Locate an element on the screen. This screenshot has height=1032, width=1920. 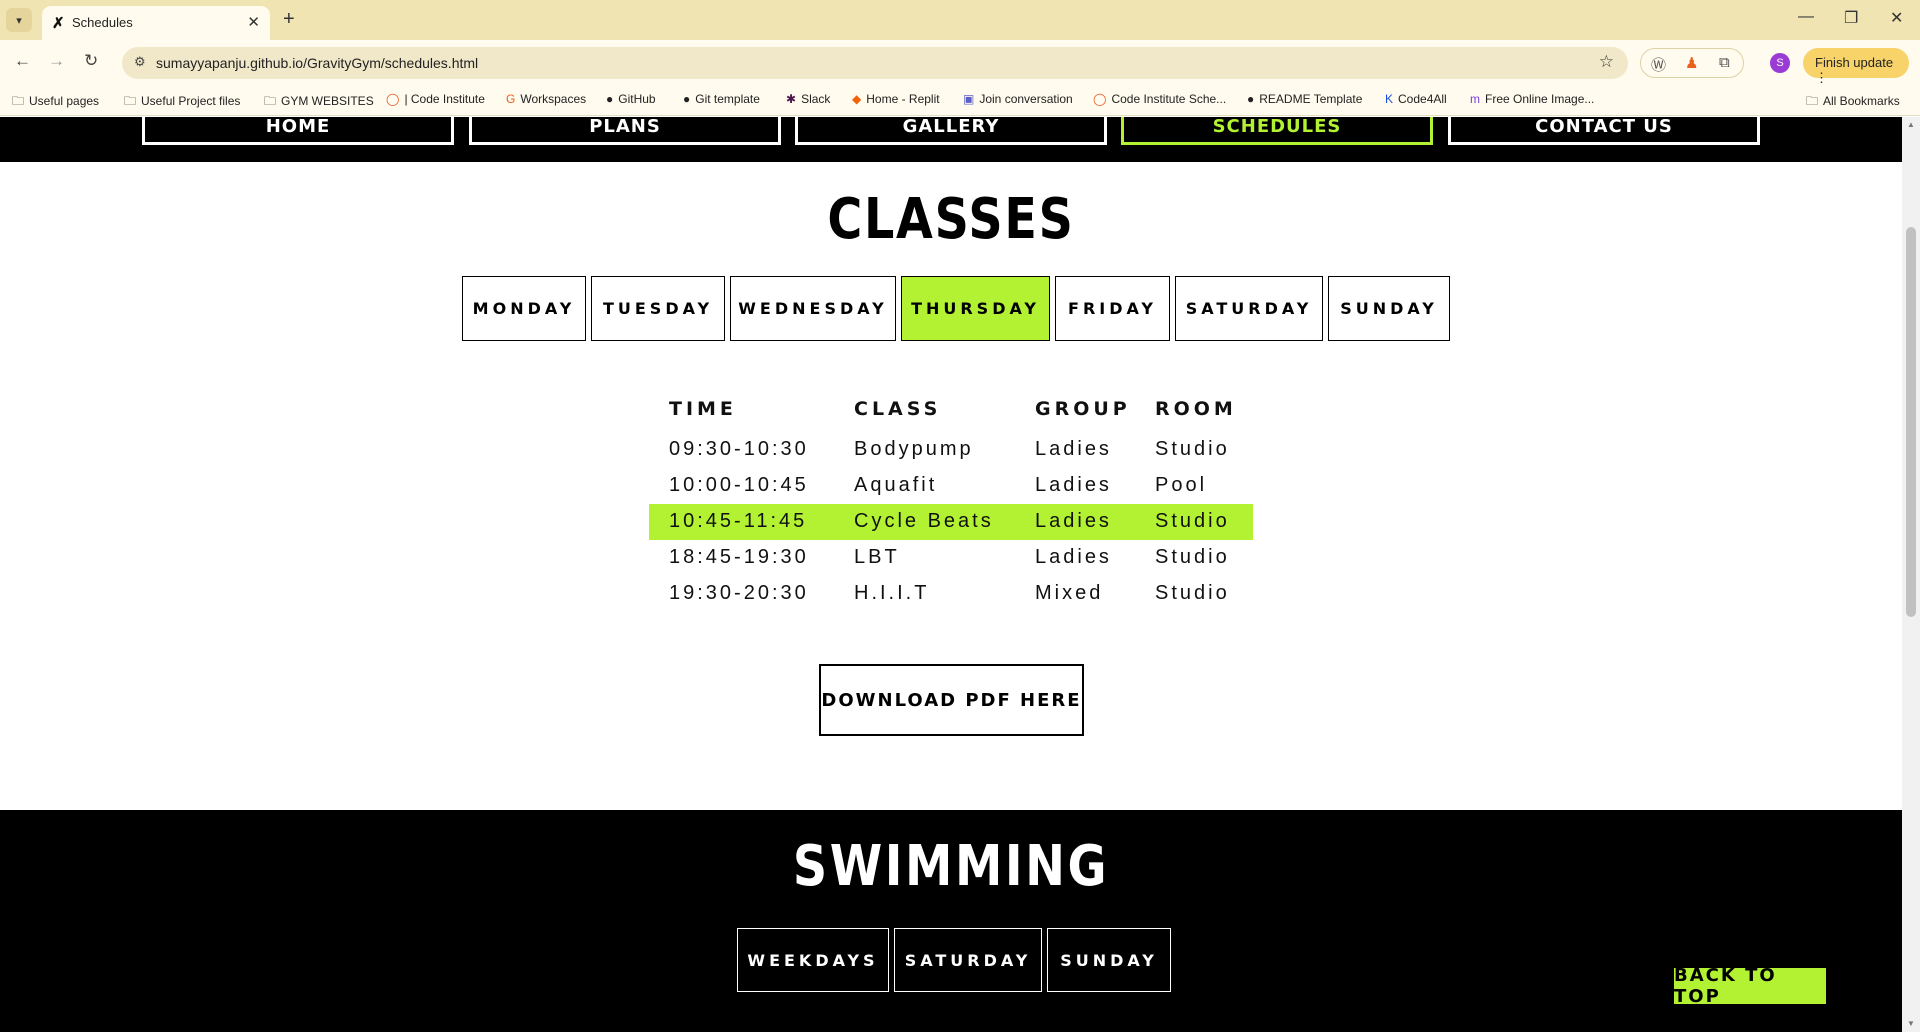
bookmark-star-icon: ☆ is located at coordinates (1606, 62).